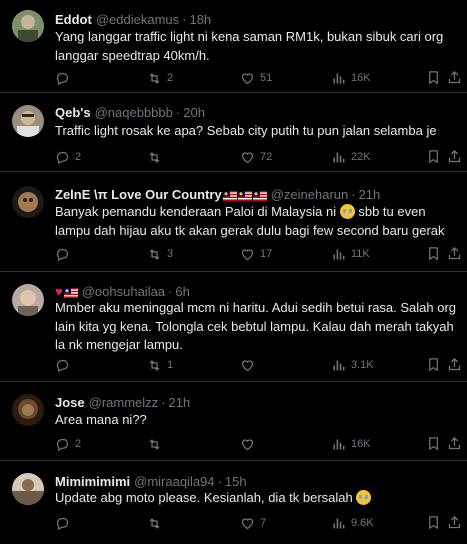 The image size is (467, 544). I want to click on like-button: 72, so click(256, 157).